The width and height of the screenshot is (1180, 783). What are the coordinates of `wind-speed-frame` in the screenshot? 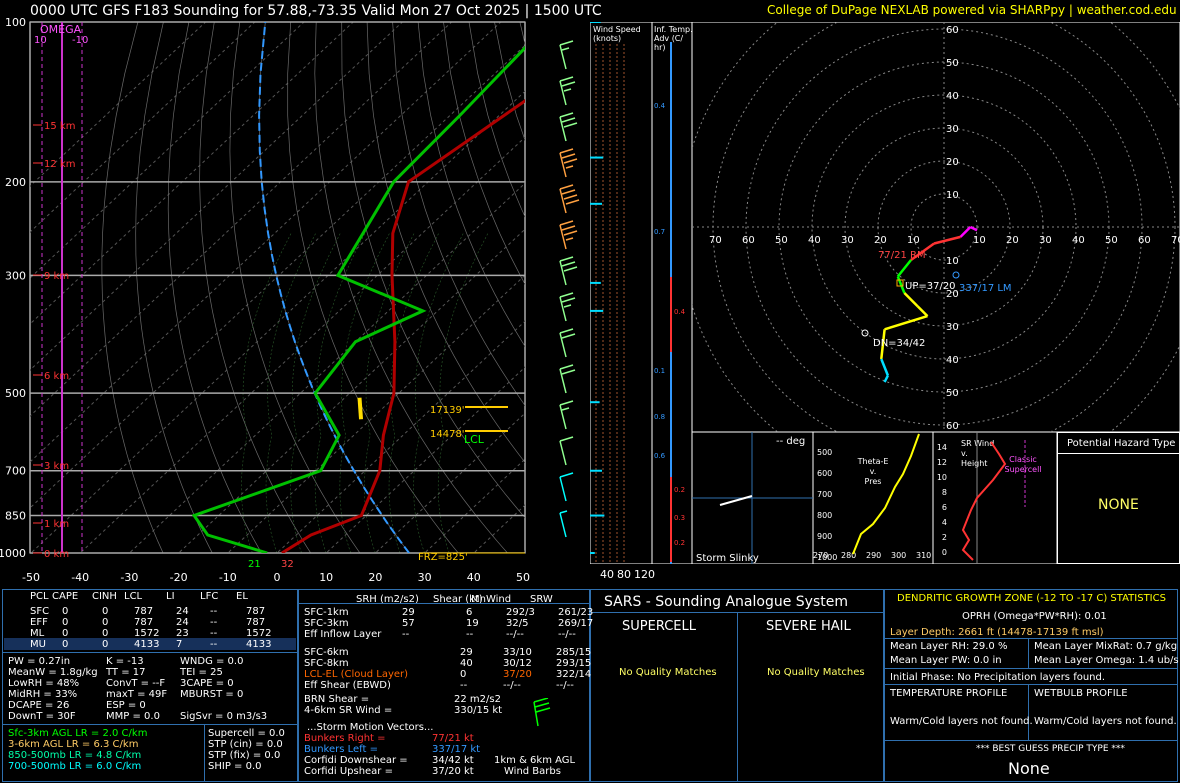 It's located at (621, 293).